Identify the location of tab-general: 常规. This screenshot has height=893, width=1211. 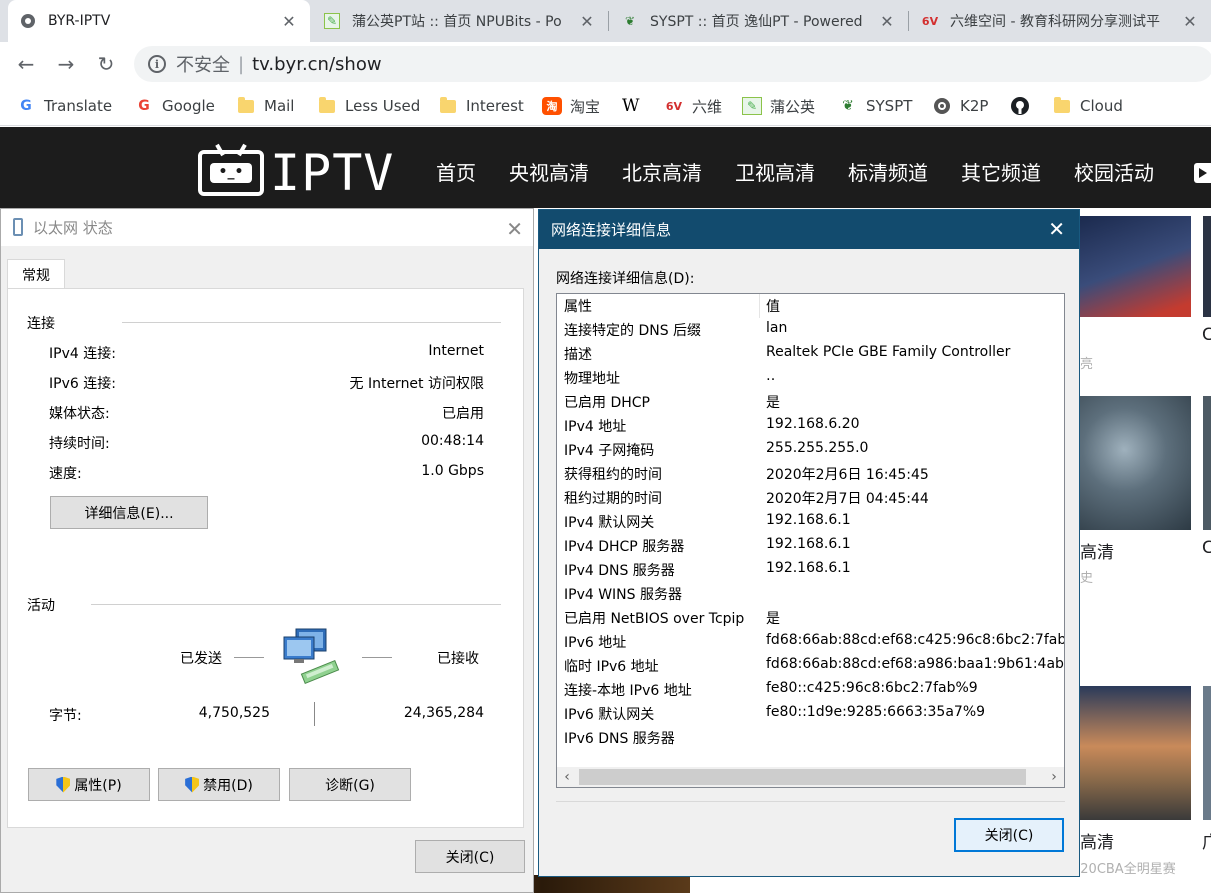
(36, 274).